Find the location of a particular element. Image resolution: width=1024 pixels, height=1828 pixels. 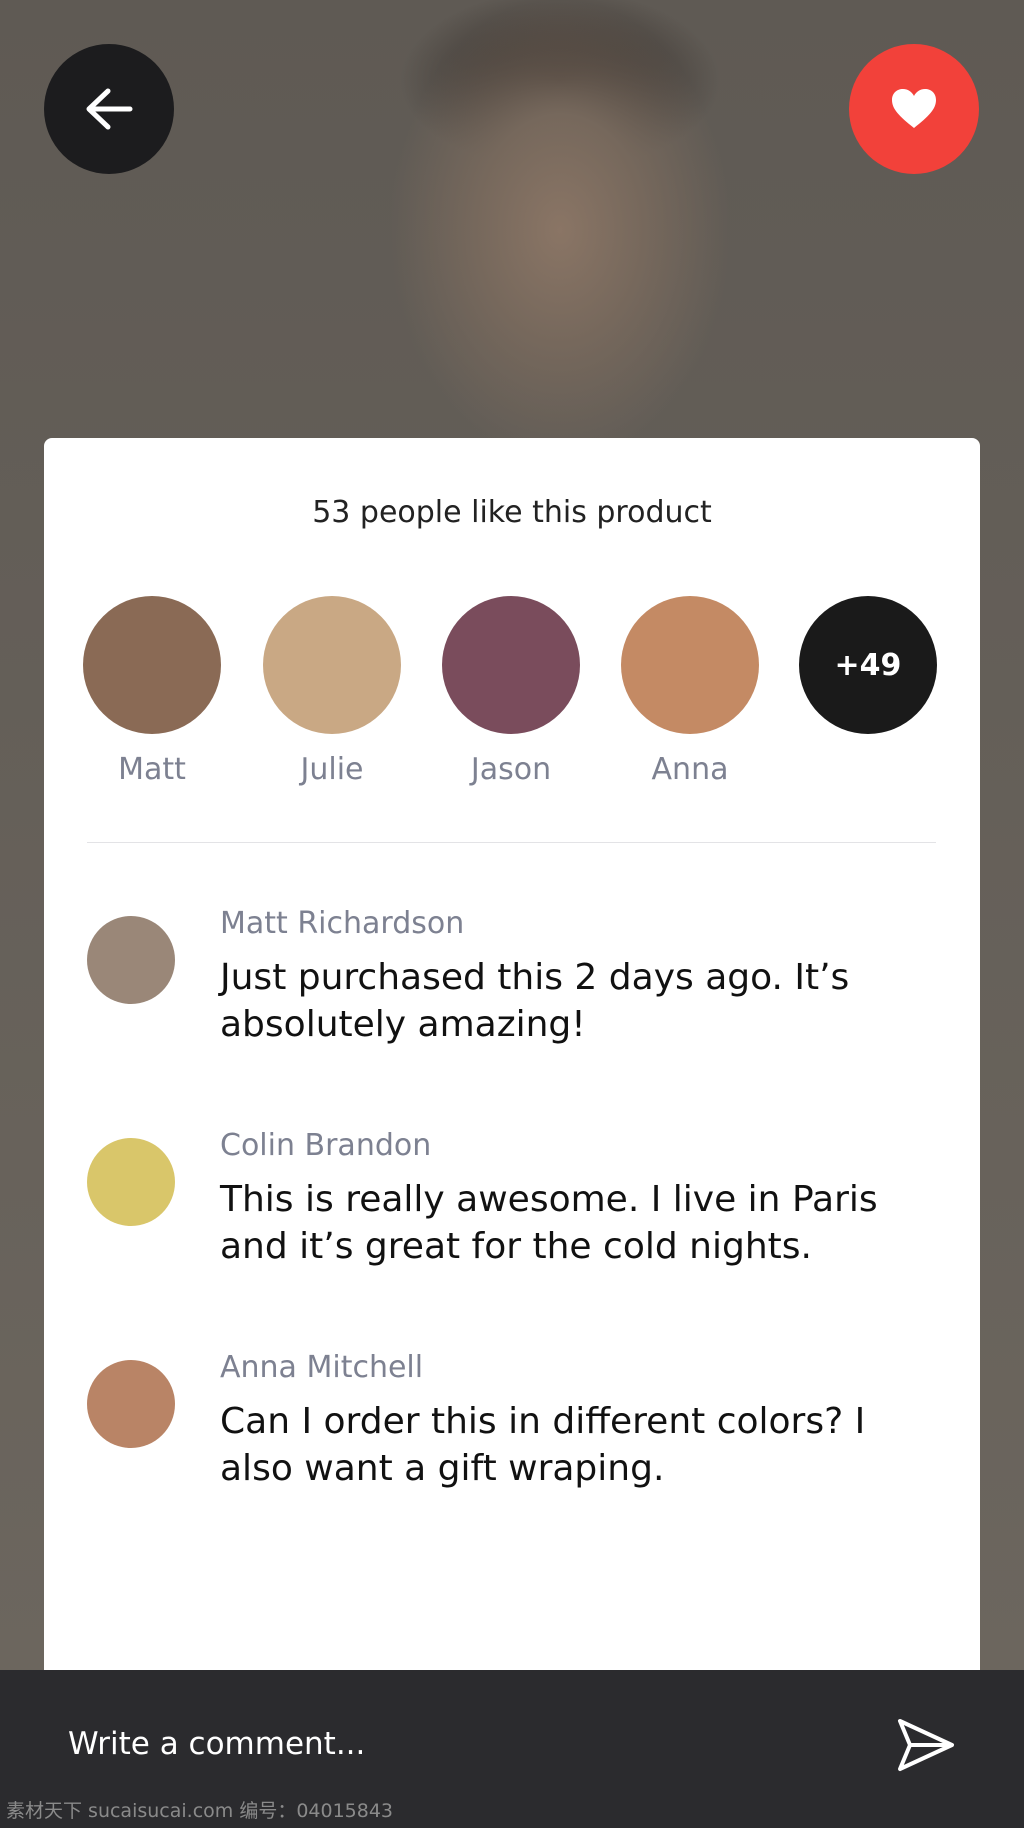

heart-icon is located at coordinates (914, 108).